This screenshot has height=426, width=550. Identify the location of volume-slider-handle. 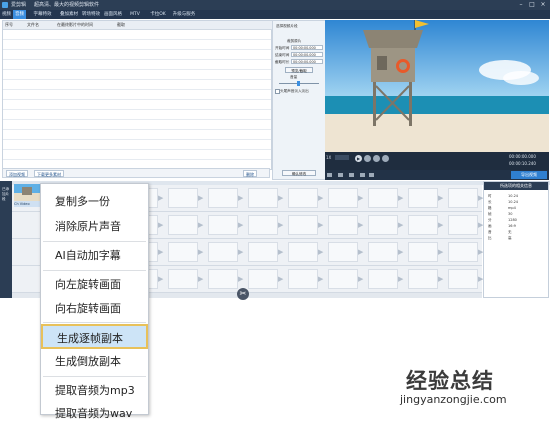
(298, 83).